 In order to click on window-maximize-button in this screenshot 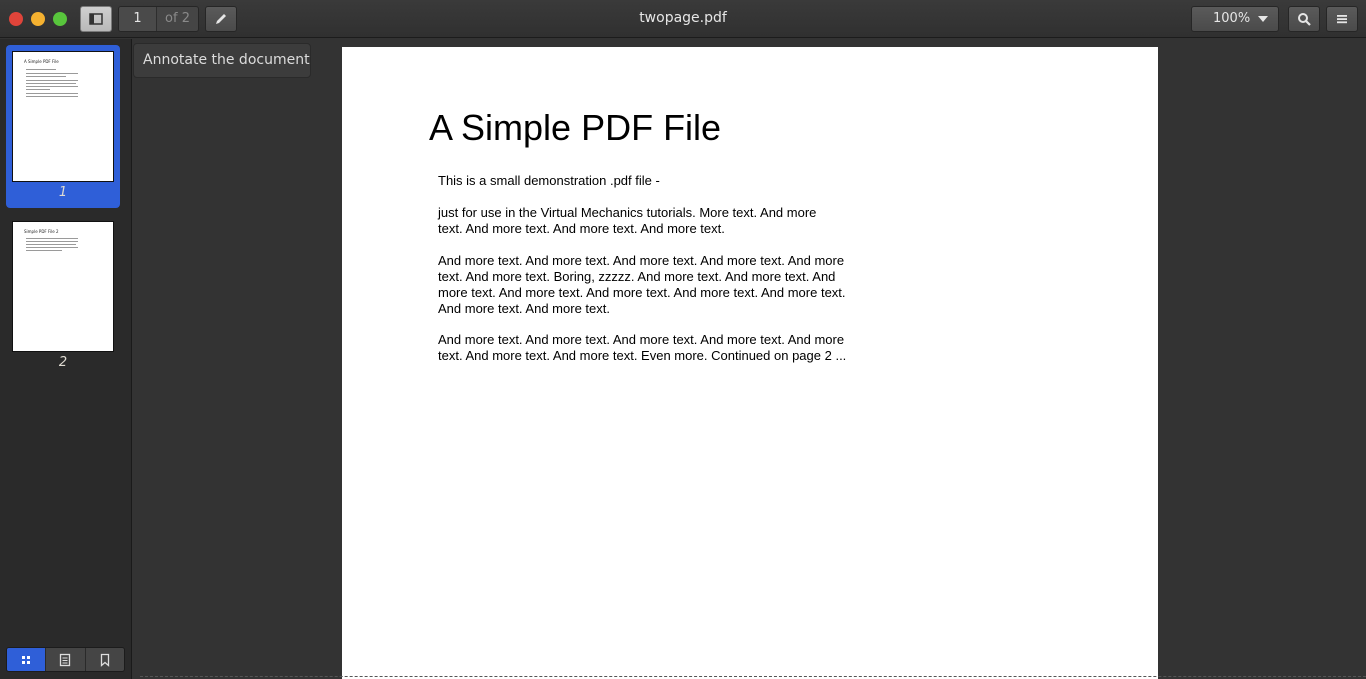, I will do `click(60, 19)`.